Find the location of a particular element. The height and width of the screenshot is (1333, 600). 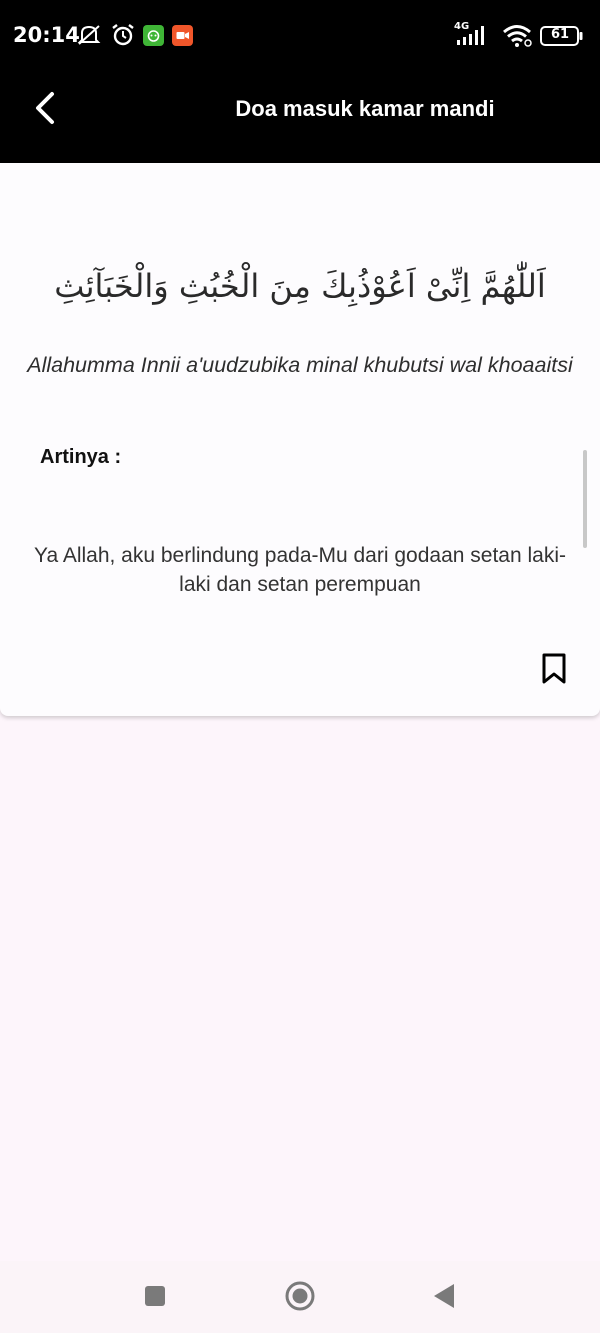

wifi-icon is located at coordinates (518, 38).